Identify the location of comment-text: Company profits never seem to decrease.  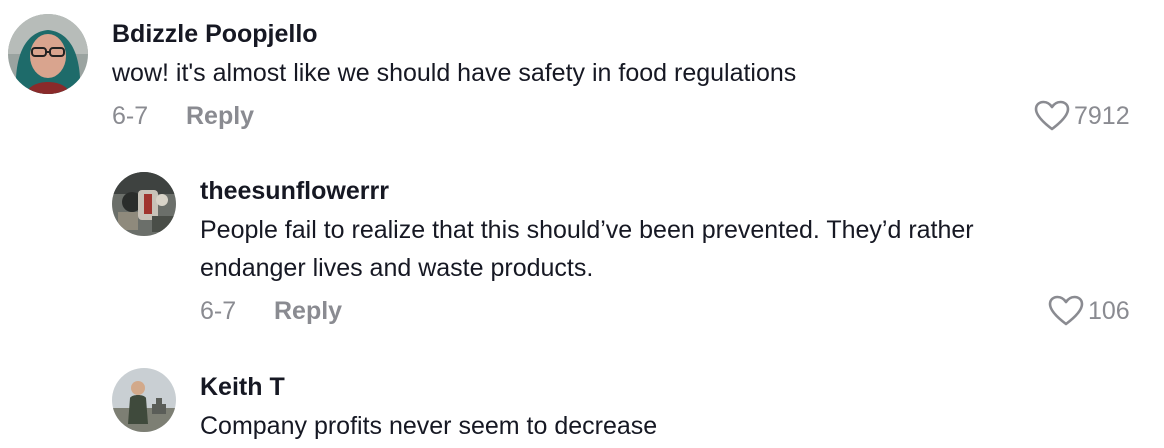
(429, 426).